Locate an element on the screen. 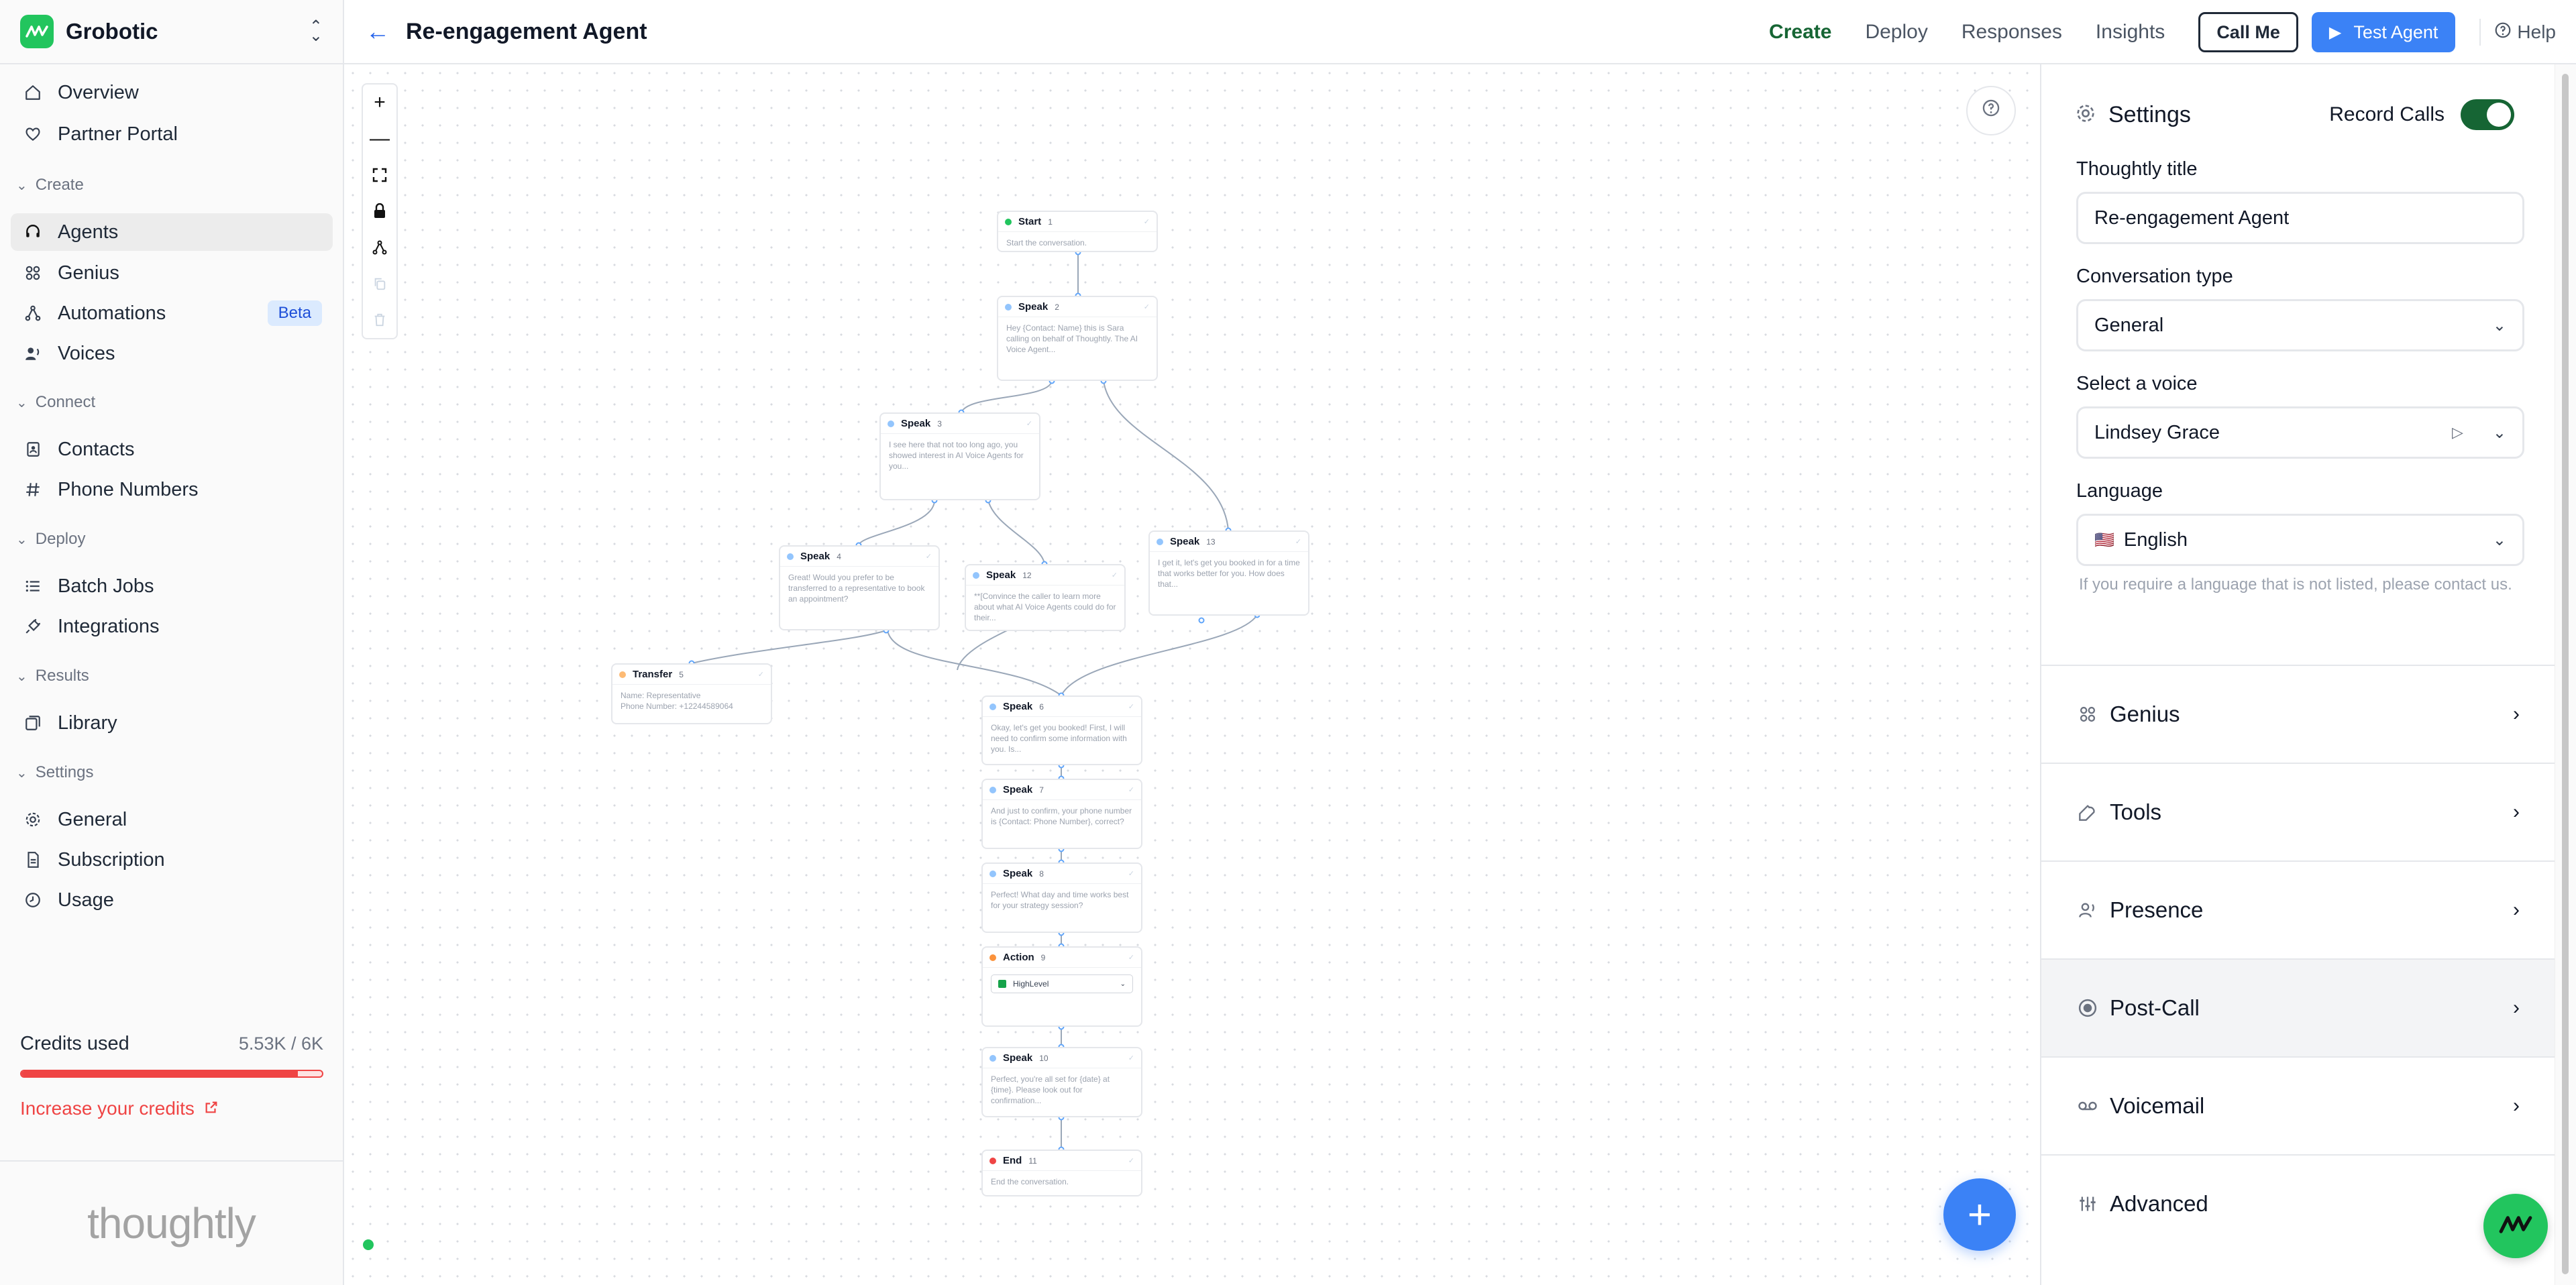  test-agent-button: ▶ Test Agent is located at coordinates (2383, 32).